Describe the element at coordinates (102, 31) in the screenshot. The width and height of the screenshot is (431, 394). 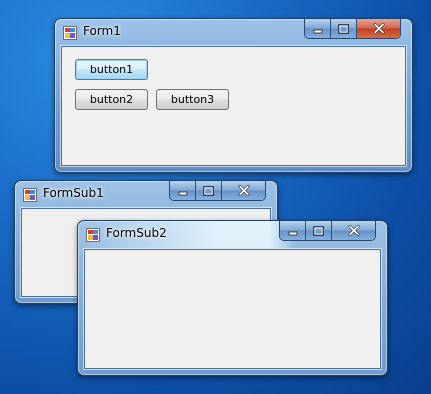
I see `window-title: Form1` at that location.